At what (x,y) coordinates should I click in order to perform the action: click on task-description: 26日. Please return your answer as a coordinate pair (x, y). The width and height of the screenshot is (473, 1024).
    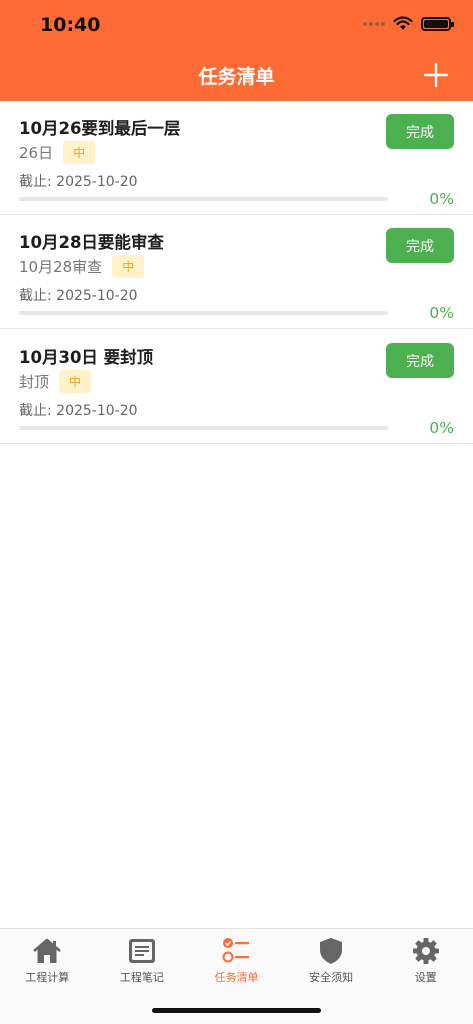
    Looking at the image, I should click on (36, 153).